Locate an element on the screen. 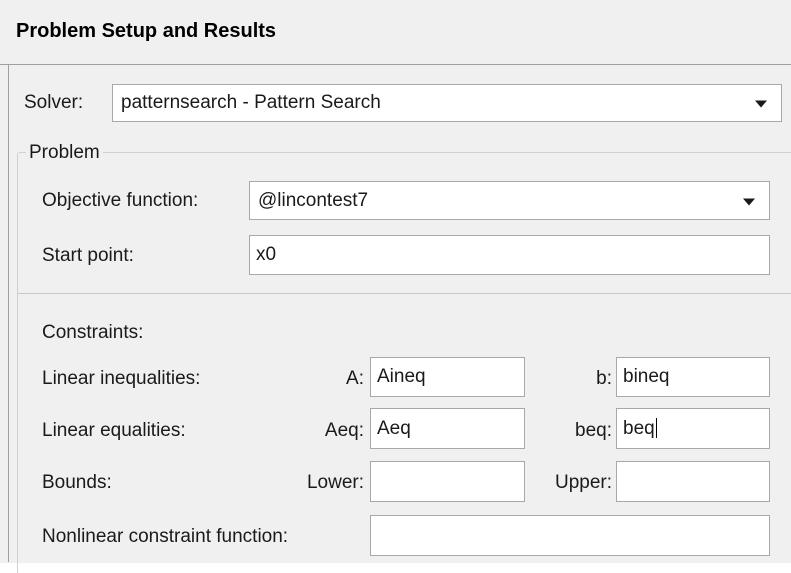 The width and height of the screenshot is (791, 573). upper-label: Upper: is located at coordinates (583, 482).